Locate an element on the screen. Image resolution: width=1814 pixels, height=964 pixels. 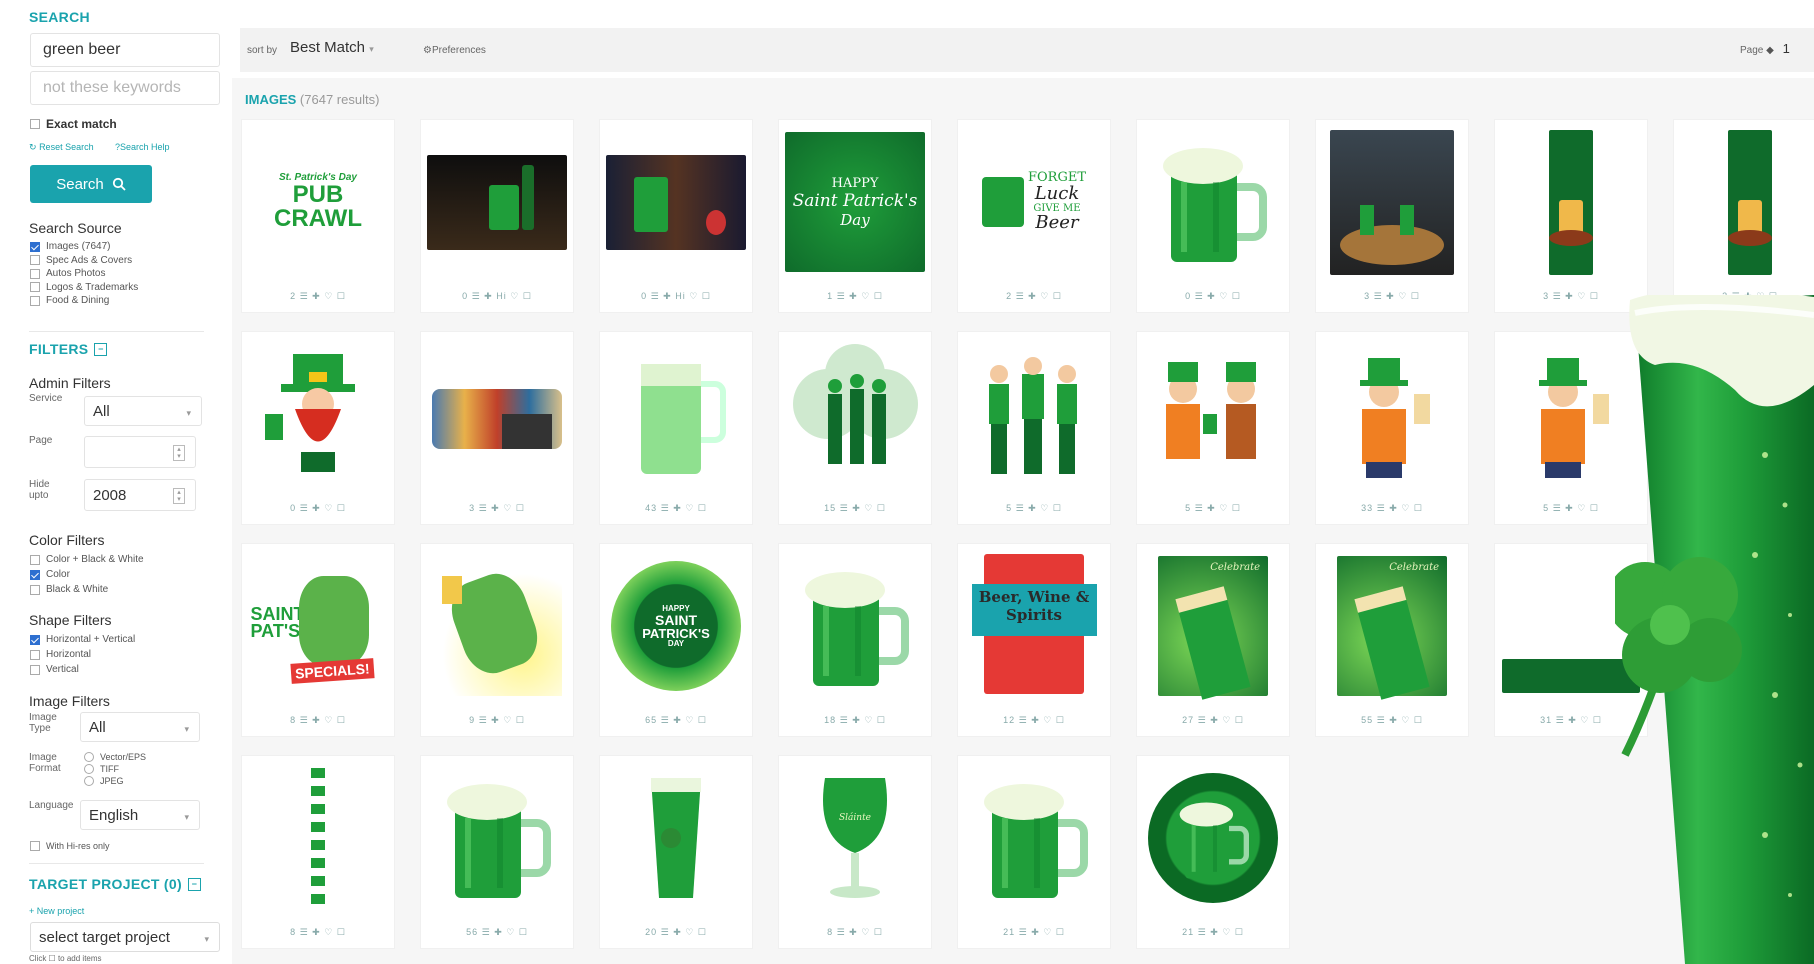
image-card: 9 ☰ ✚ ♡ ☐ is located at coordinates (497, 640).